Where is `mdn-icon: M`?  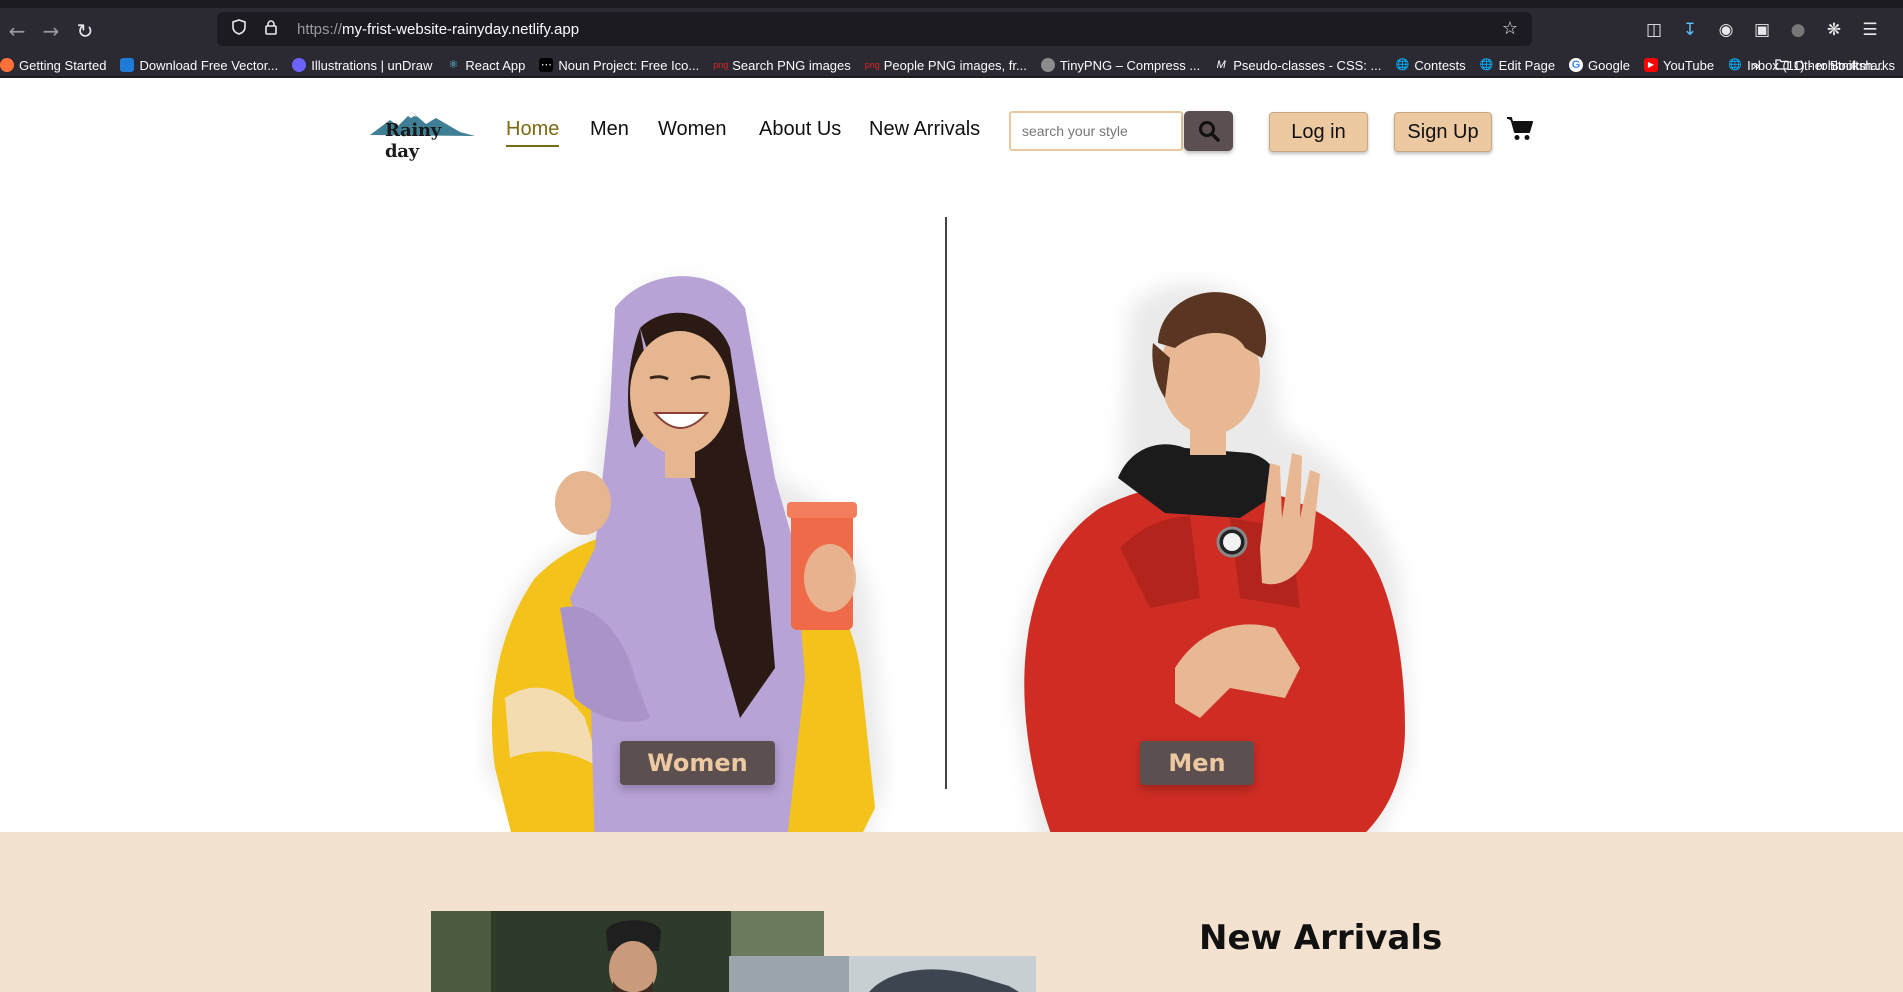
mdn-icon: M is located at coordinates (1221, 65).